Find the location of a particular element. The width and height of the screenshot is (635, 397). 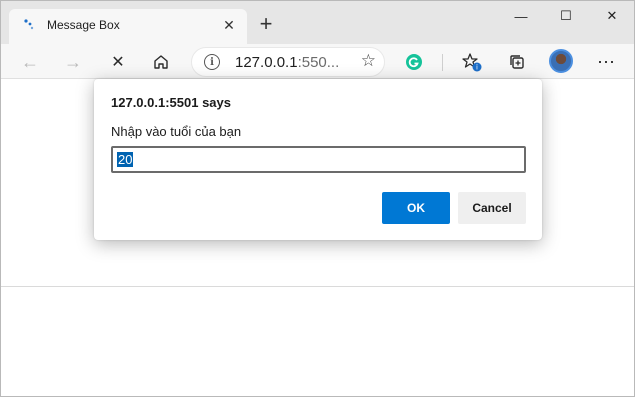

toolbar-divider is located at coordinates (442, 62).